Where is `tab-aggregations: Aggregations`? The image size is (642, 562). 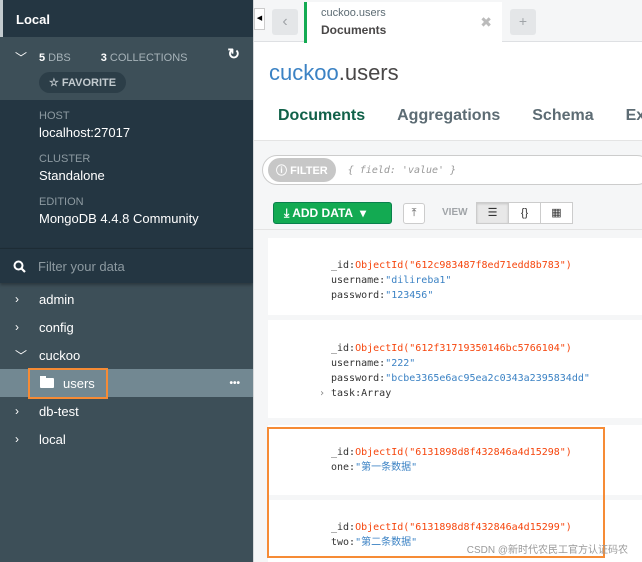 tab-aggregations: Aggregations is located at coordinates (448, 124).